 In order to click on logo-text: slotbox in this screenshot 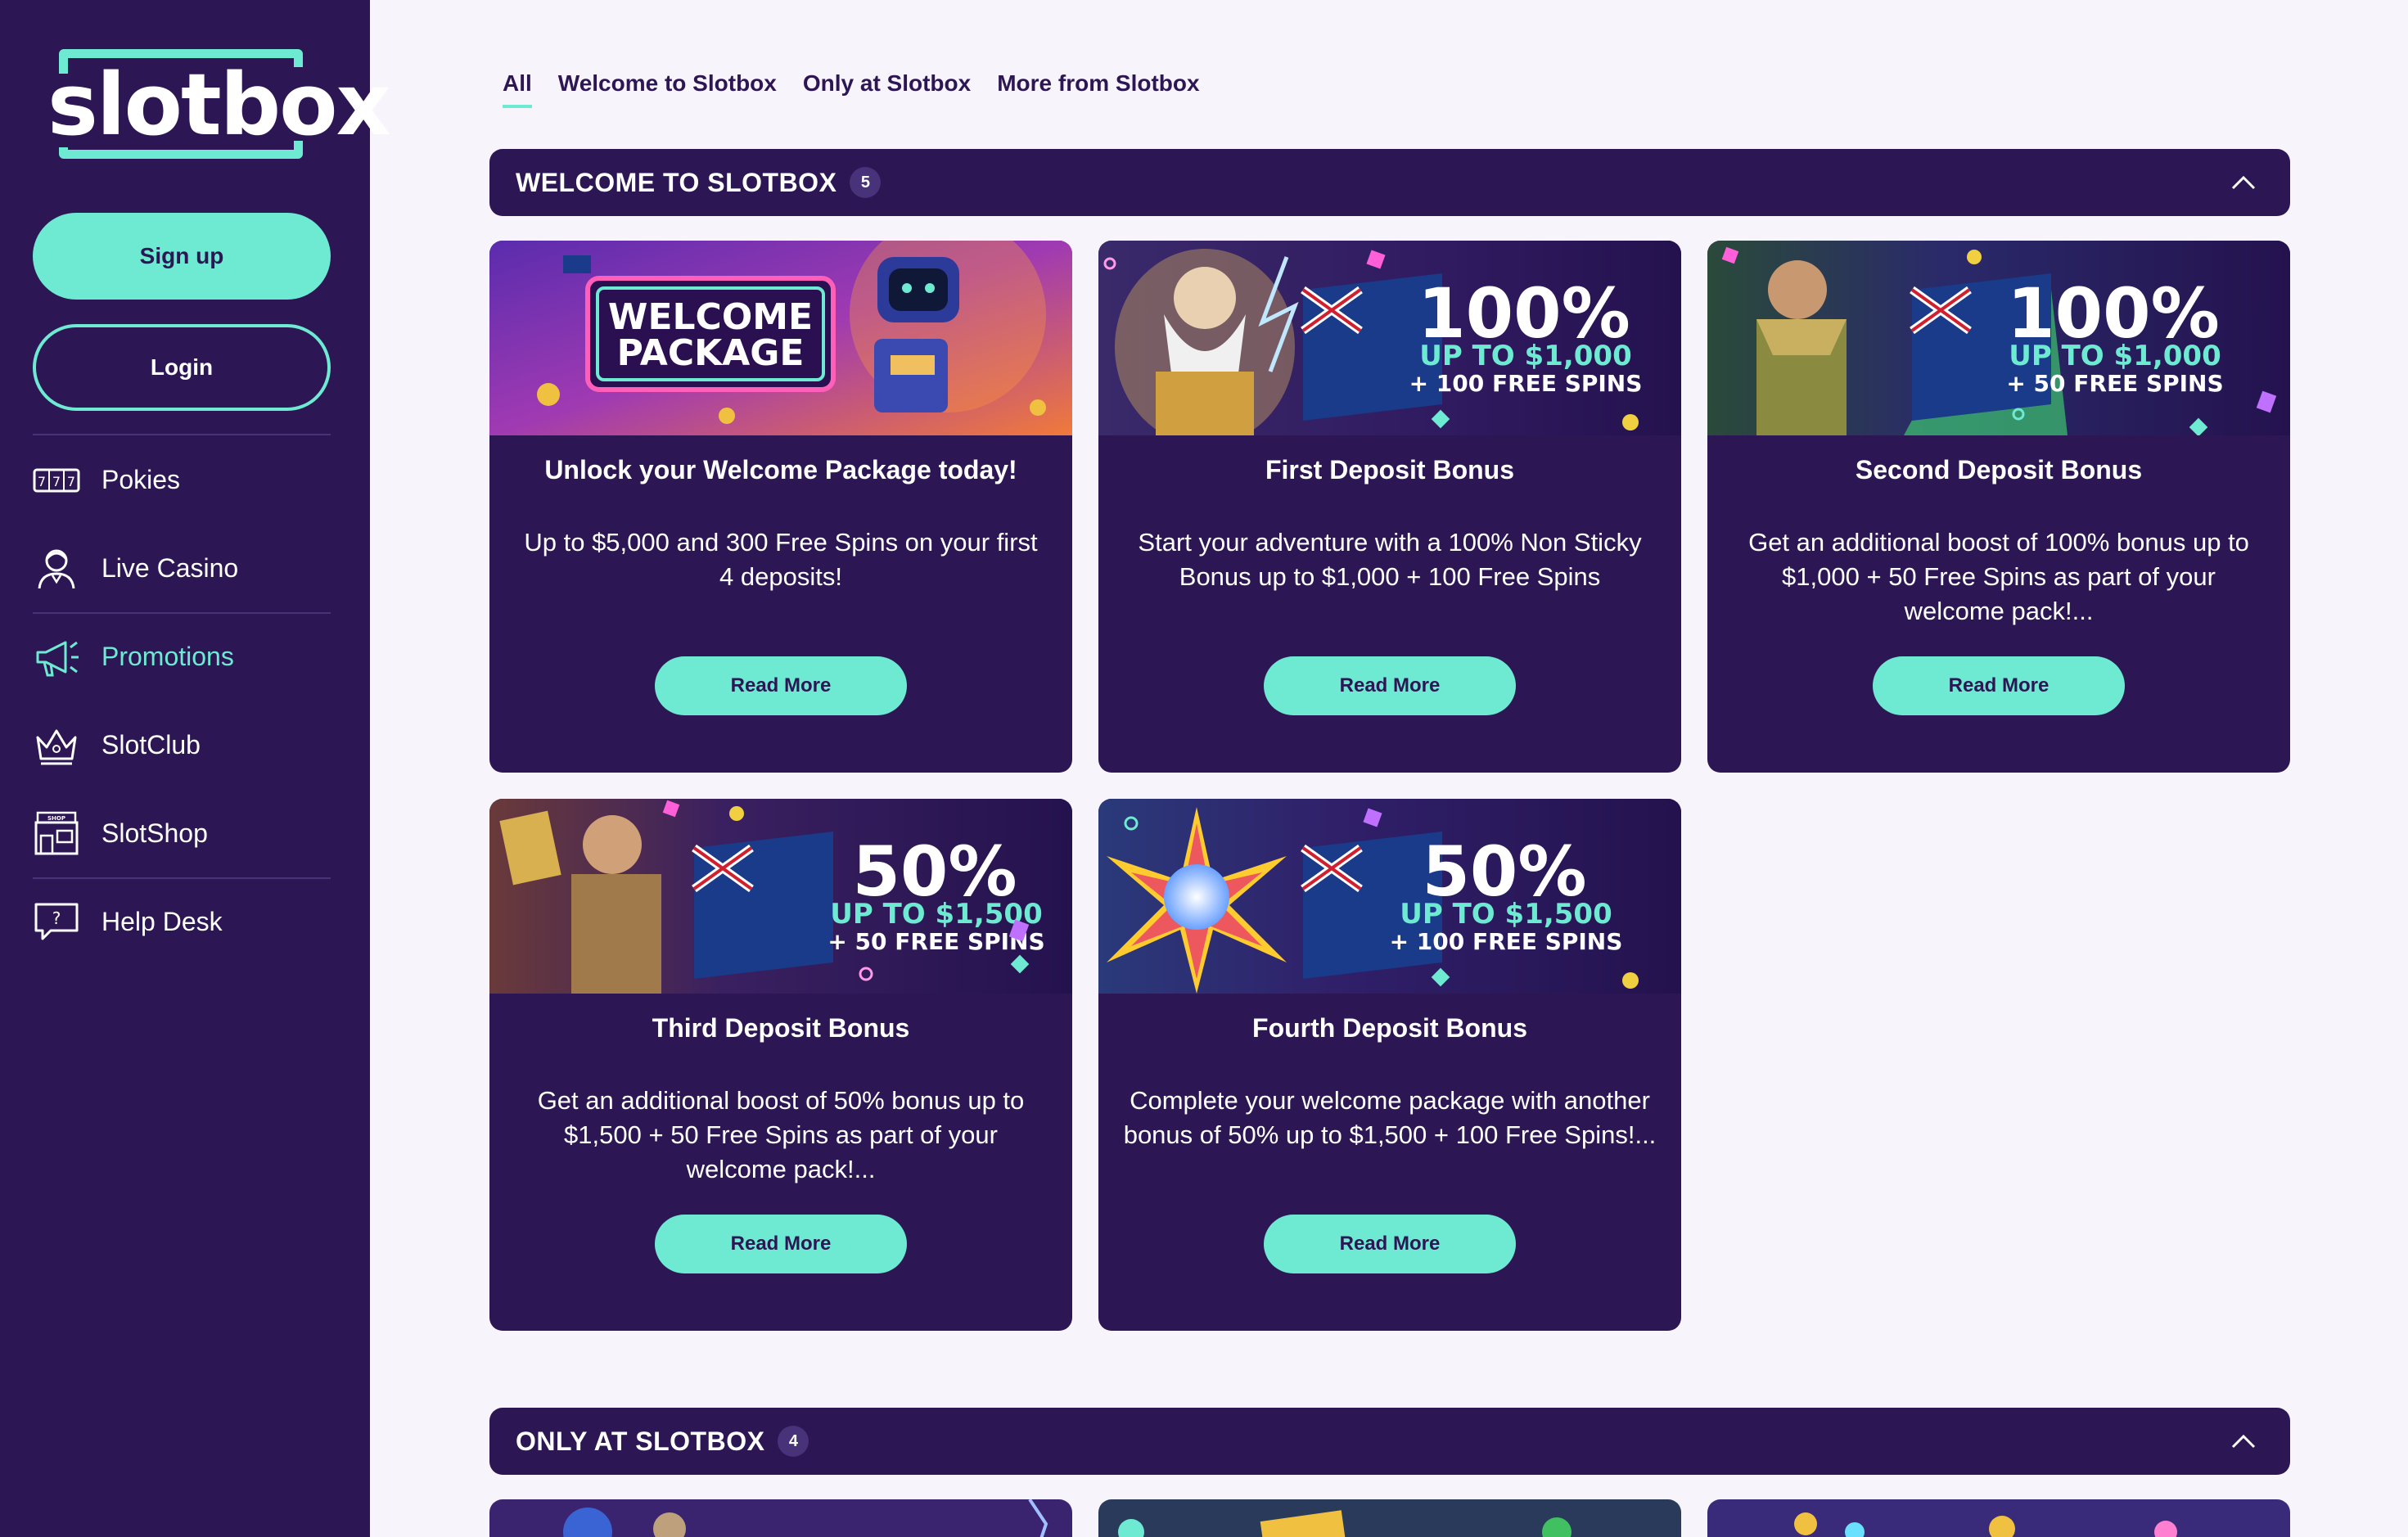, I will do `click(219, 105)`.